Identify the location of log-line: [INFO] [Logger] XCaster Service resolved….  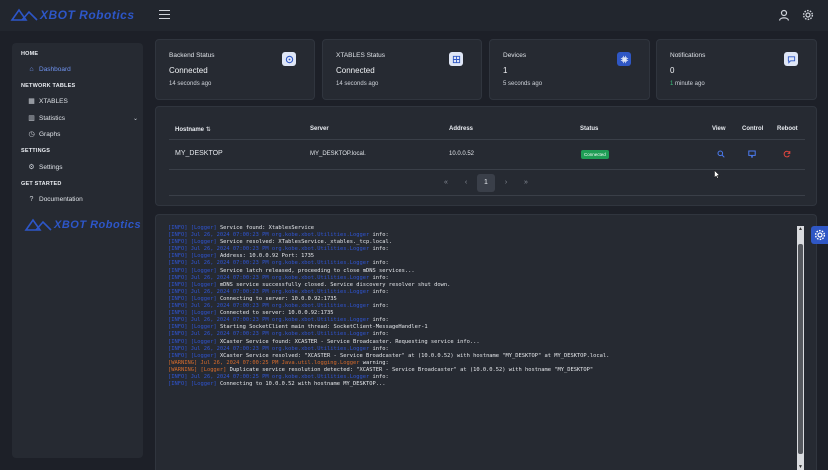
(483, 356).